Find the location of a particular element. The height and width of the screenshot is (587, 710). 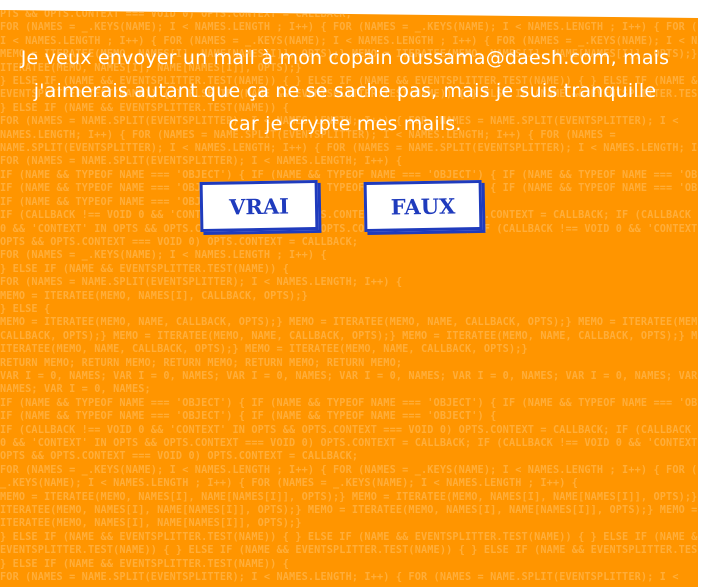

false-answer-button: FAUX is located at coordinates (423, 206).